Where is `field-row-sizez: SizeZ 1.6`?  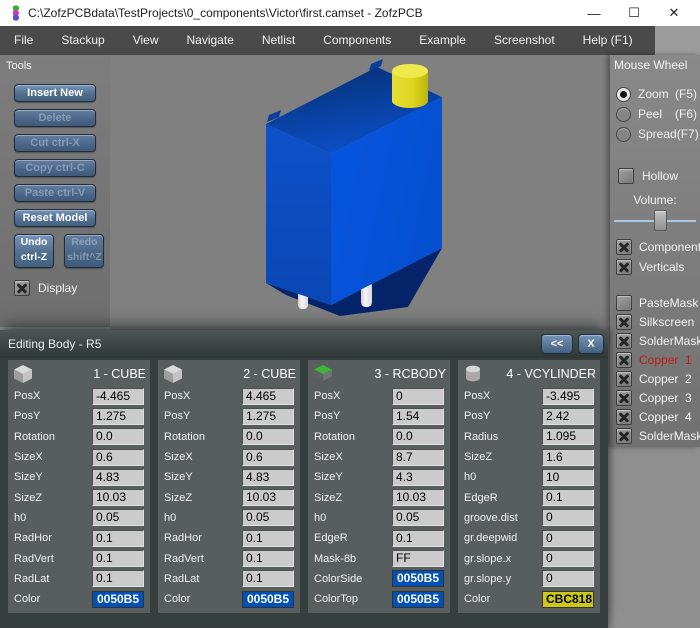
field-row-sizez: SizeZ 1.6 is located at coordinates (529, 457).